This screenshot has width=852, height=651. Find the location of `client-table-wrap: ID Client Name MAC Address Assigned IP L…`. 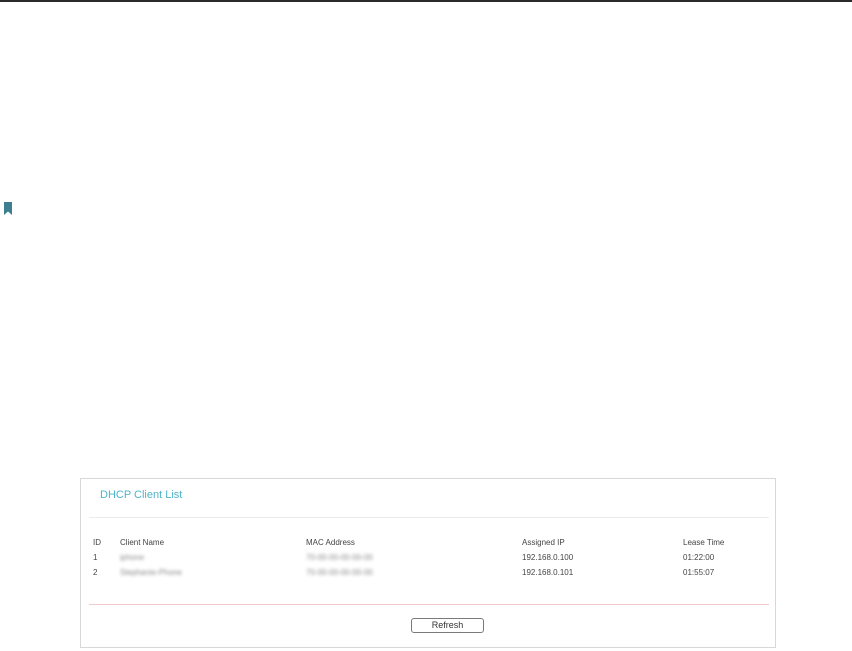

client-table-wrap: ID Client Name MAC Address Assigned IP L… is located at coordinates (423, 557).